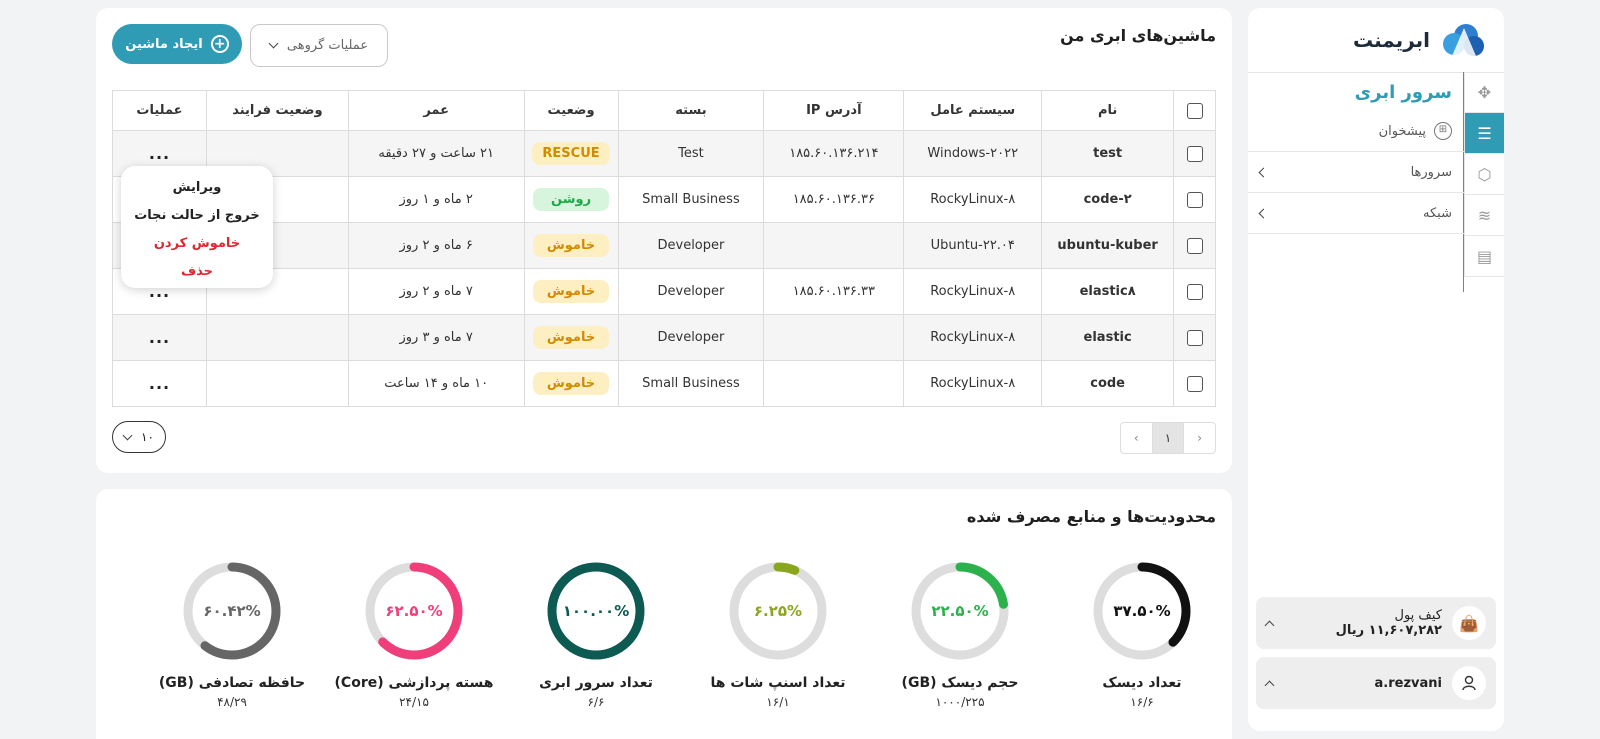 The height and width of the screenshot is (739, 1600). What do you see at coordinates (436, 337) in the screenshot?
I see `age-cell: ۷ ماه و ۳ روز` at bounding box center [436, 337].